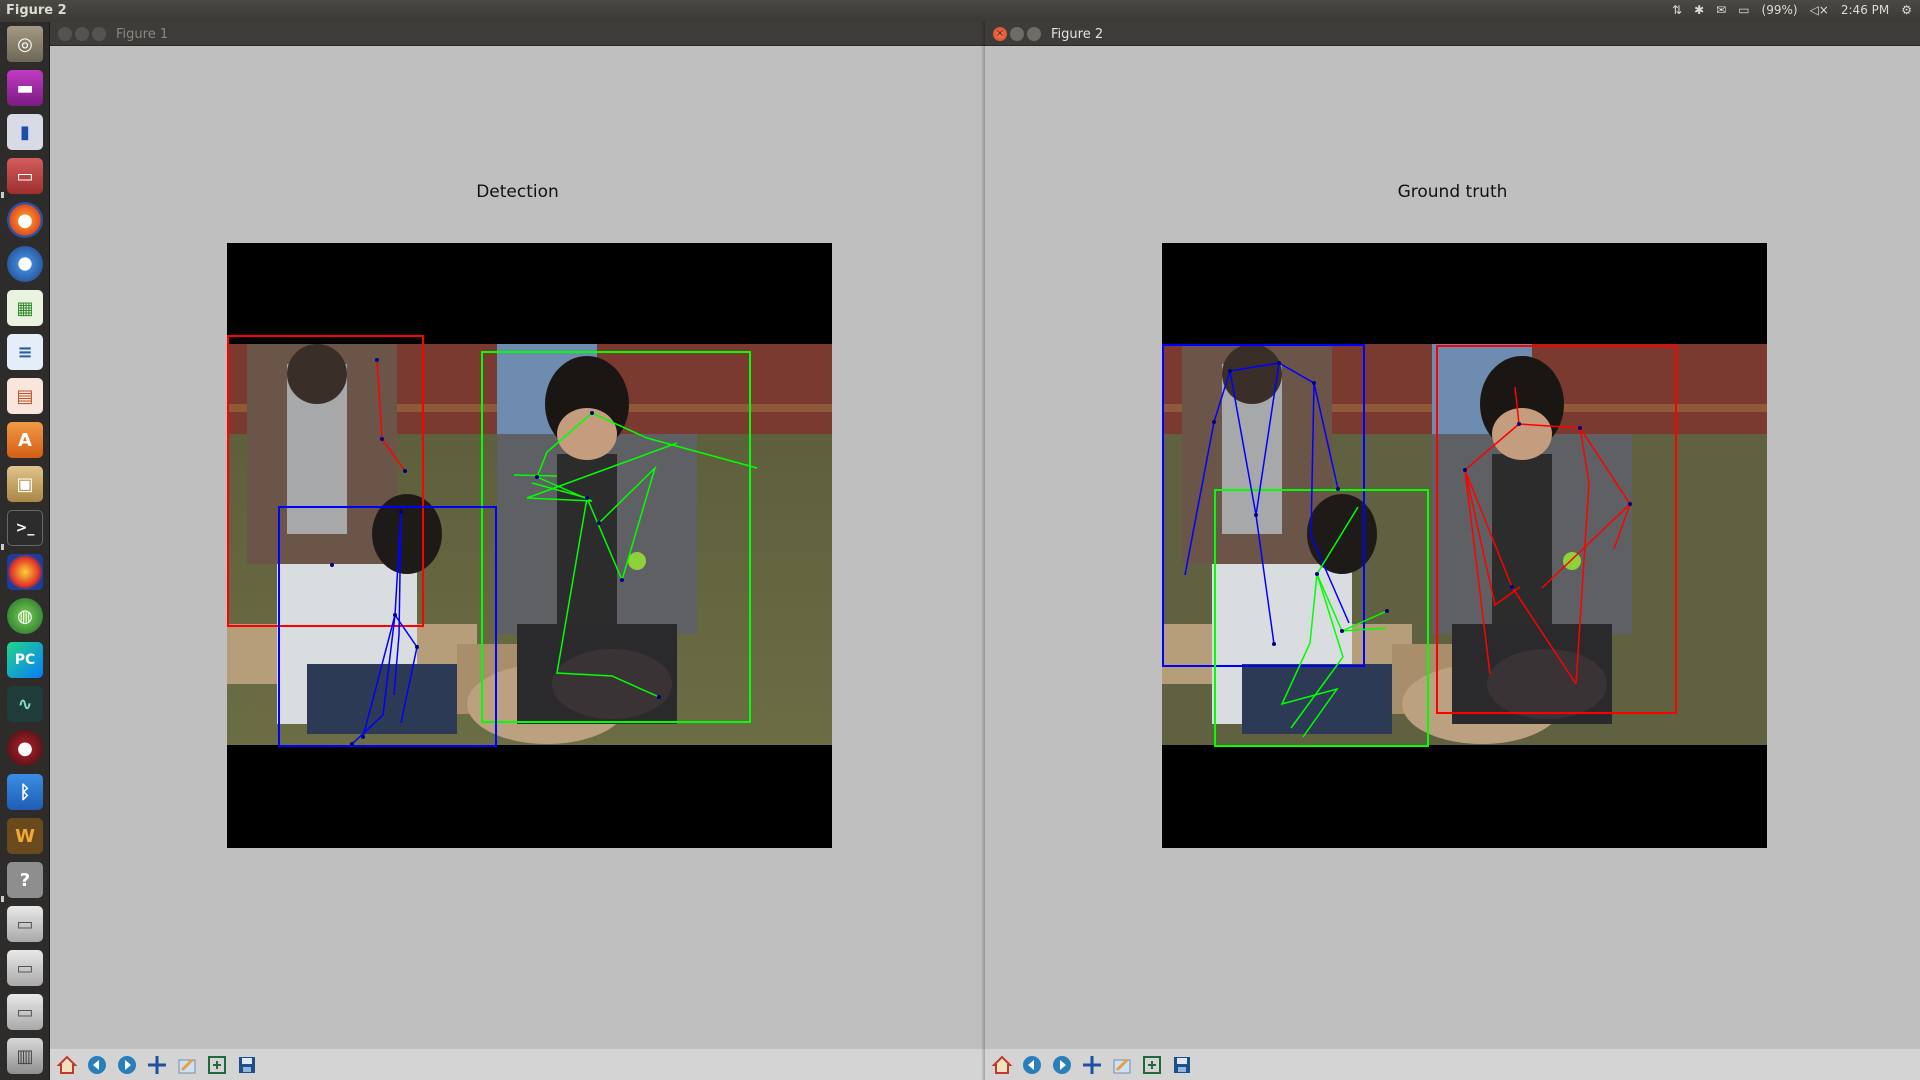 The width and height of the screenshot is (1920, 1080). I want to click on clock: 2:46 PM, so click(1865, 10).